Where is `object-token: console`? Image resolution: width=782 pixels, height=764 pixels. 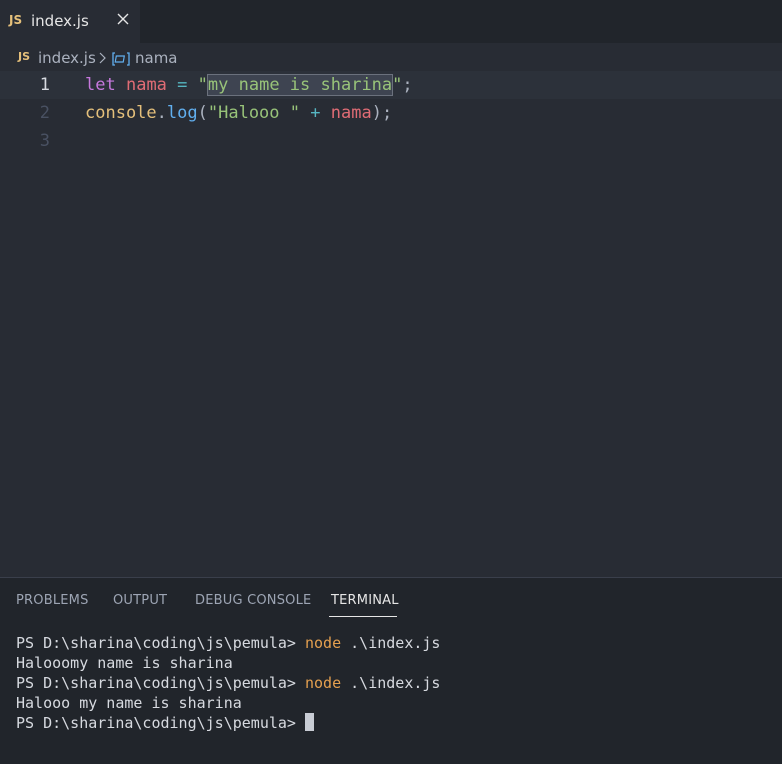
object-token: console is located at coordinates (121, 113).